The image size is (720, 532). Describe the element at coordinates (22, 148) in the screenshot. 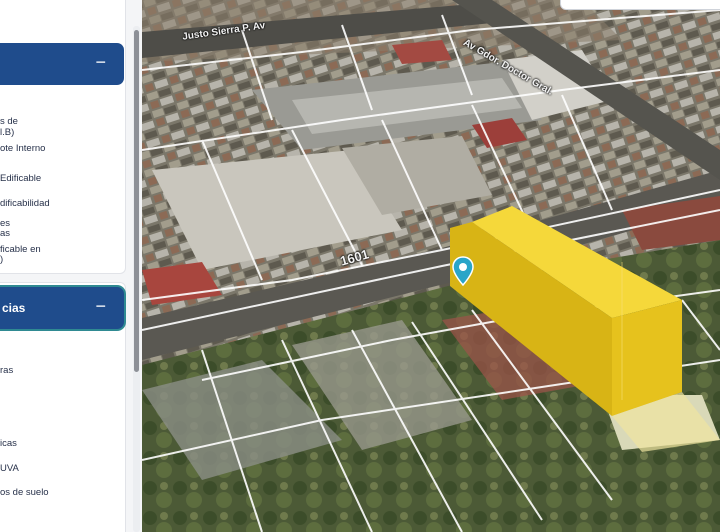

I see `layer-item: ote Interno` at that location.